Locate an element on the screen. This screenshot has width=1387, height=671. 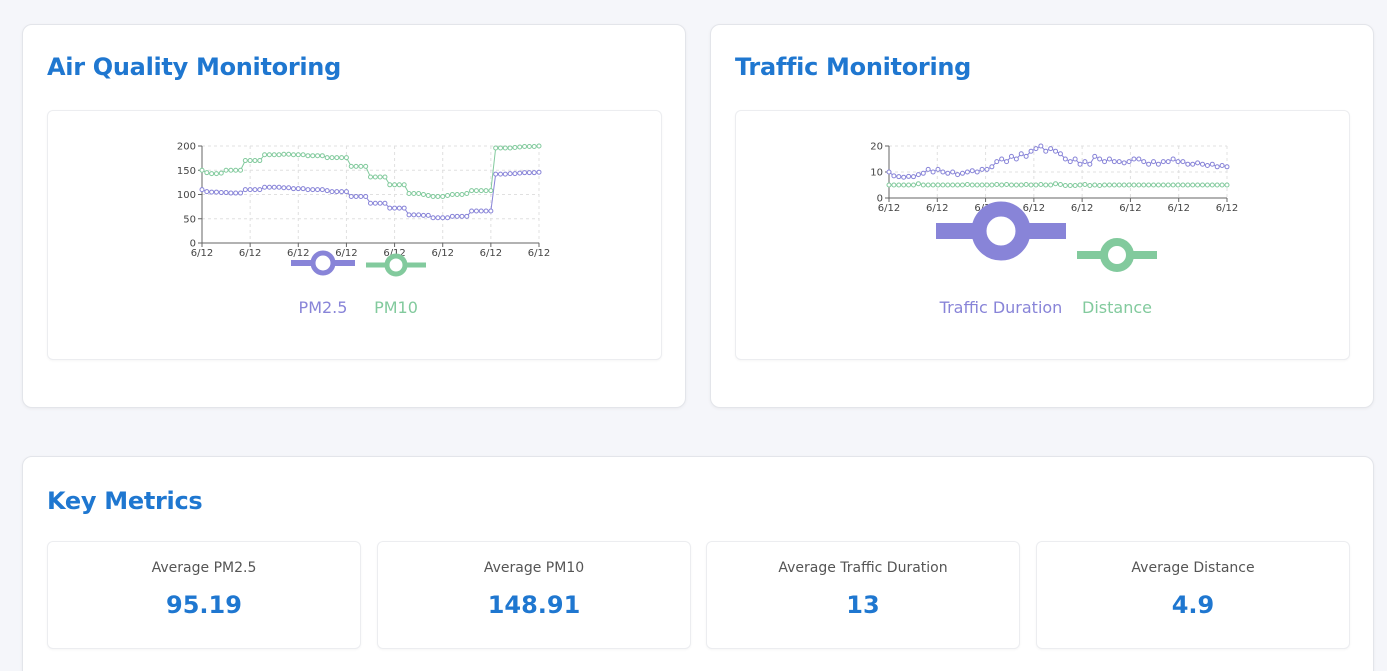
y-tick-label: 10 is located at coordinates (876, 173).